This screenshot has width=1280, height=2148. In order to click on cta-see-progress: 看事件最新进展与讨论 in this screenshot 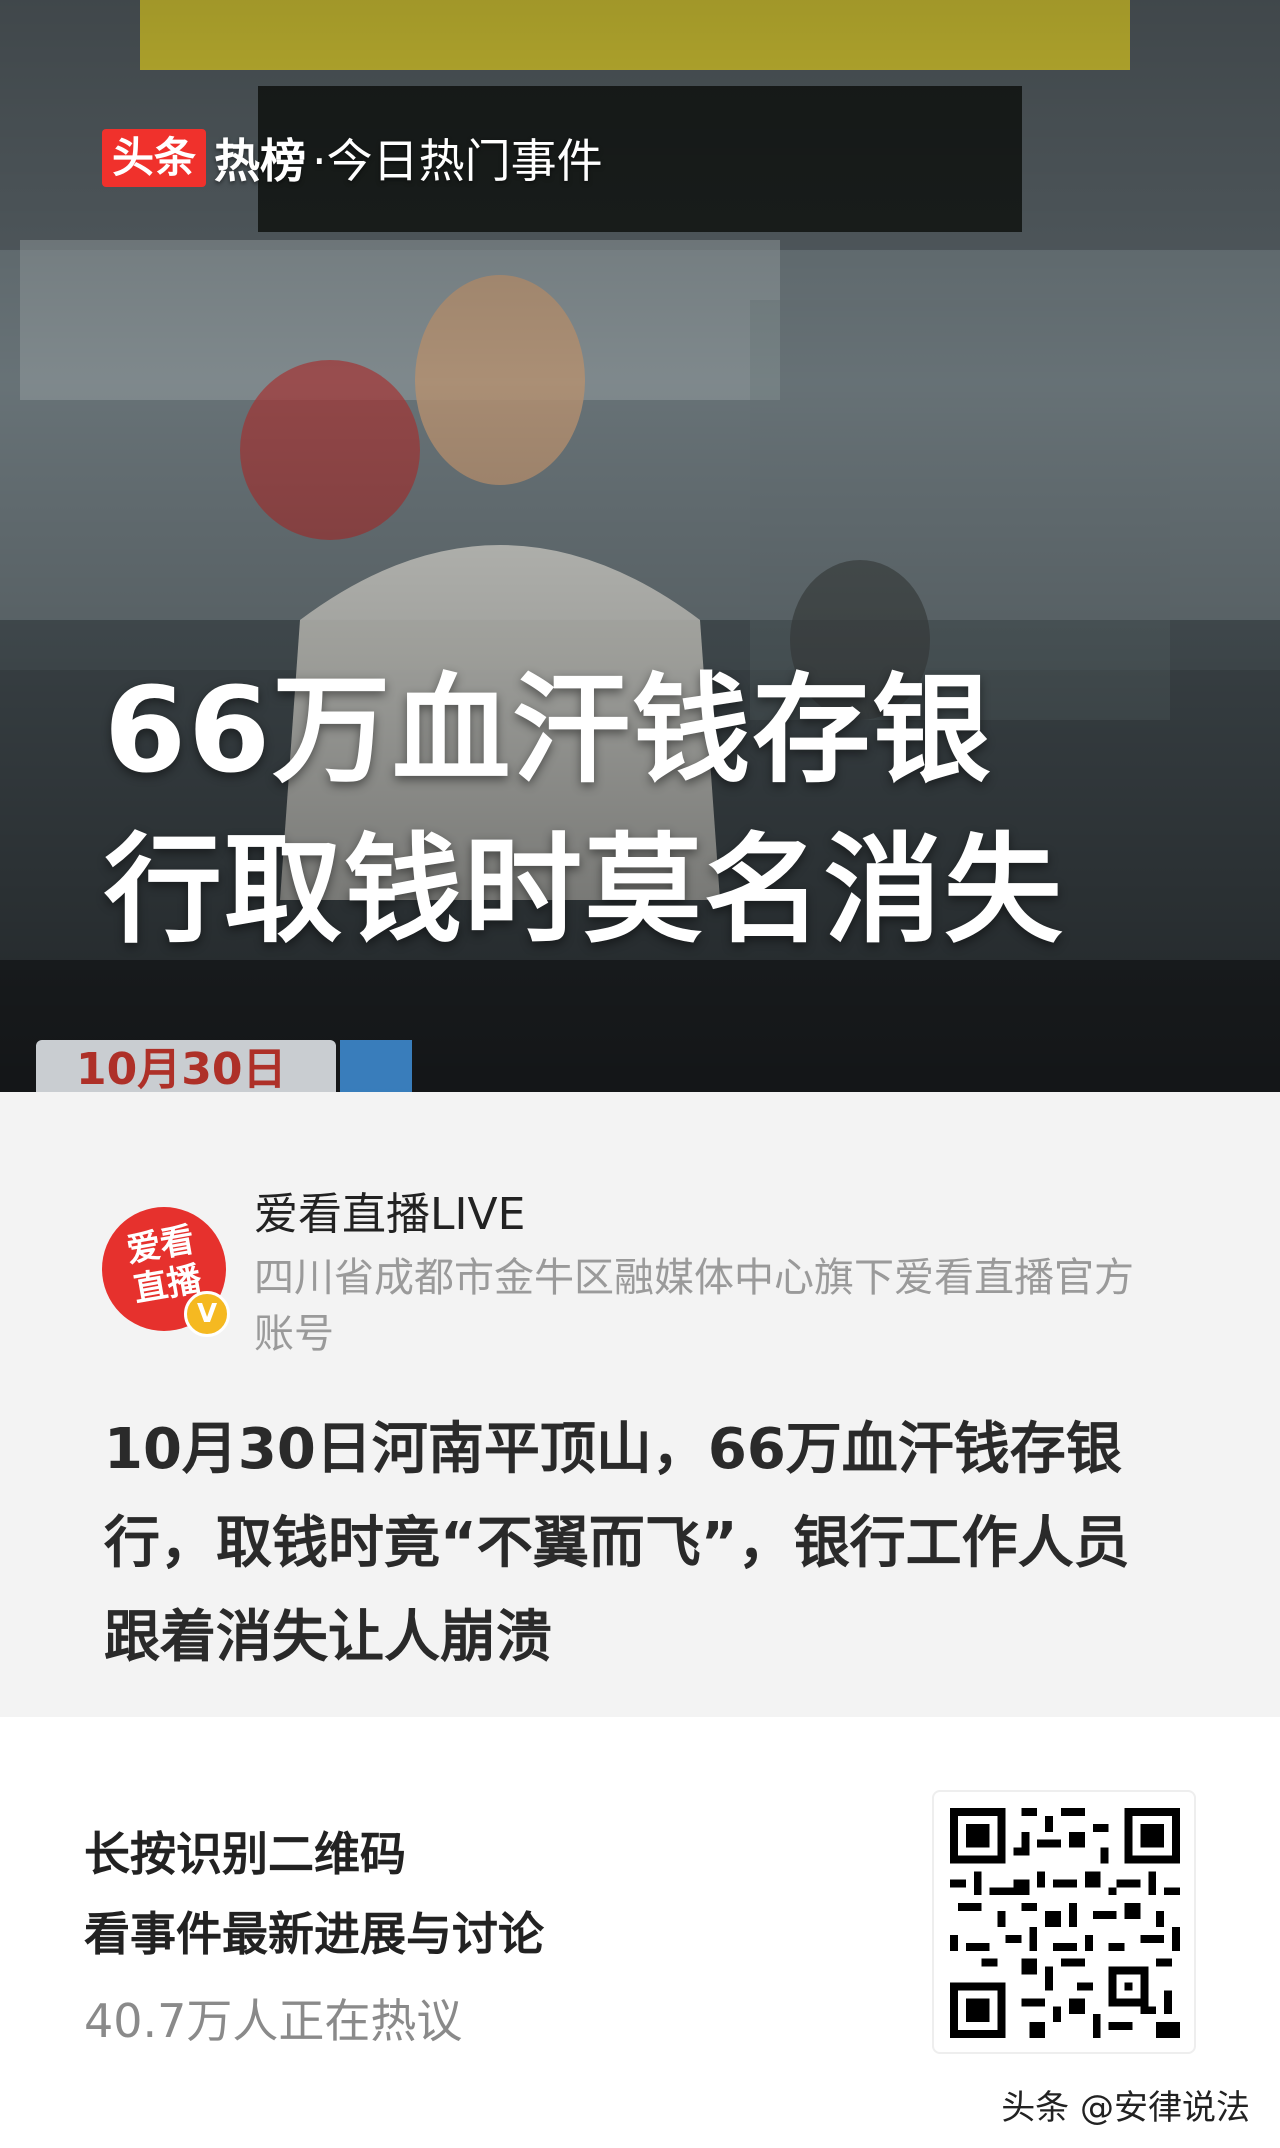, I will do `click(314, 1934)`.